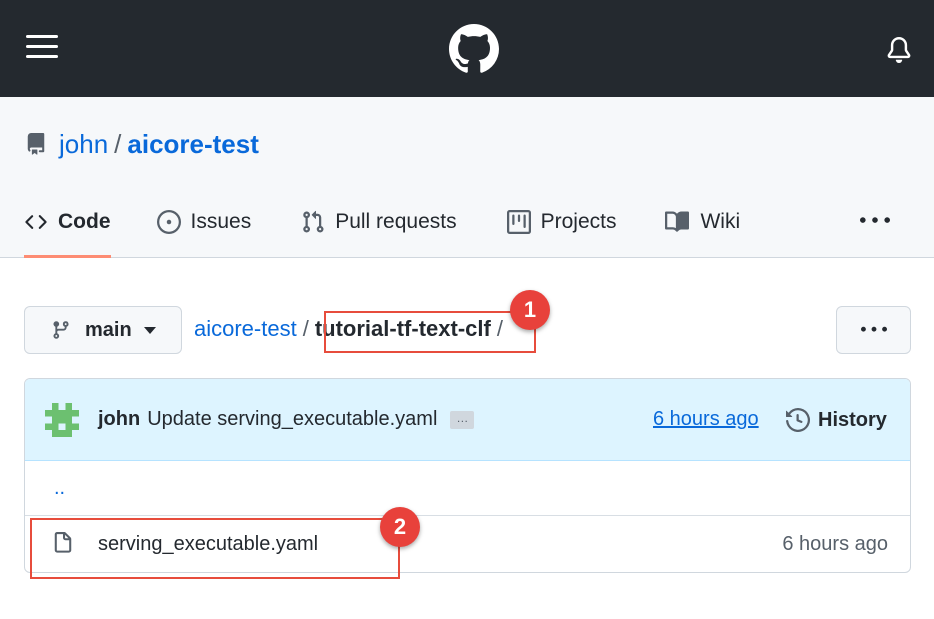  Describe the element at coordinates (36, 222) in the screenshot. I see `code-icon` at that location.